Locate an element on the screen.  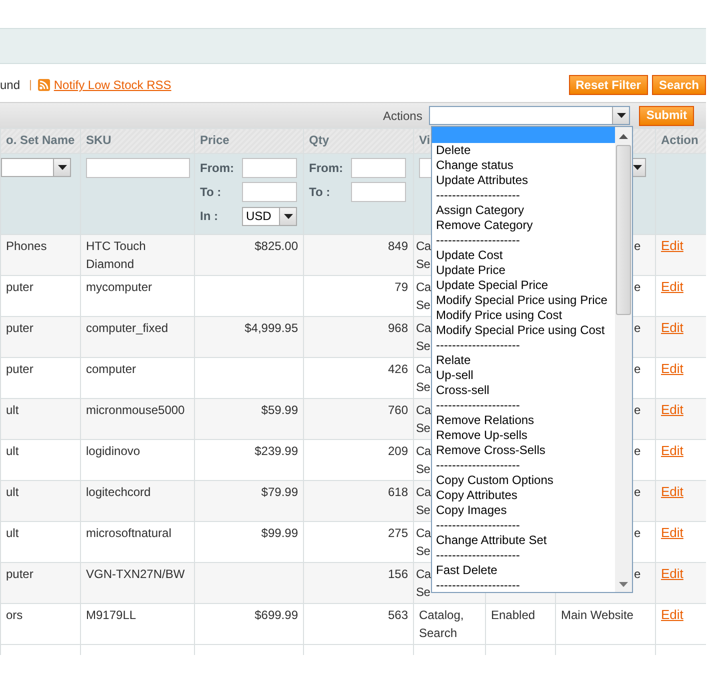
table-cell: computer_fixed is located at coordinates (127, 328).